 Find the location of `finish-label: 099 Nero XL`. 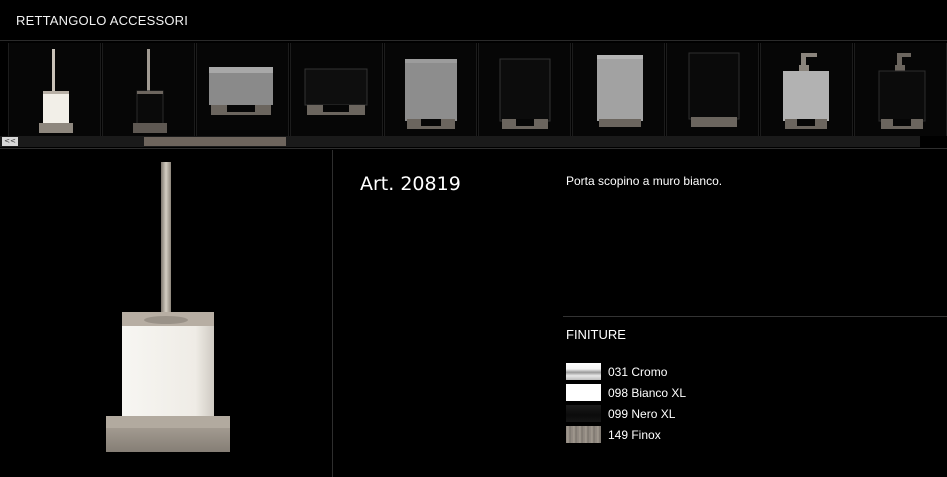

finish-label: 099 Nero XL is located at coordinates (642, 413).